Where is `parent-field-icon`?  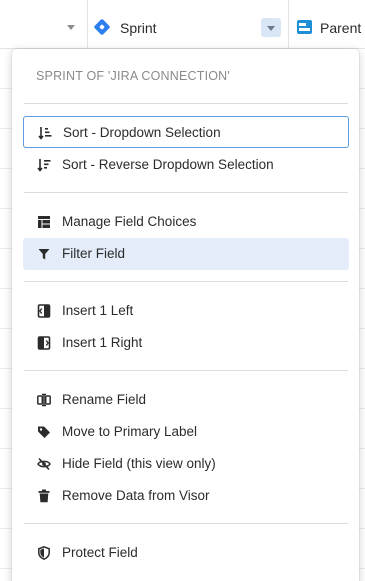
parent-field-icon is located at coordinates (304, 27).